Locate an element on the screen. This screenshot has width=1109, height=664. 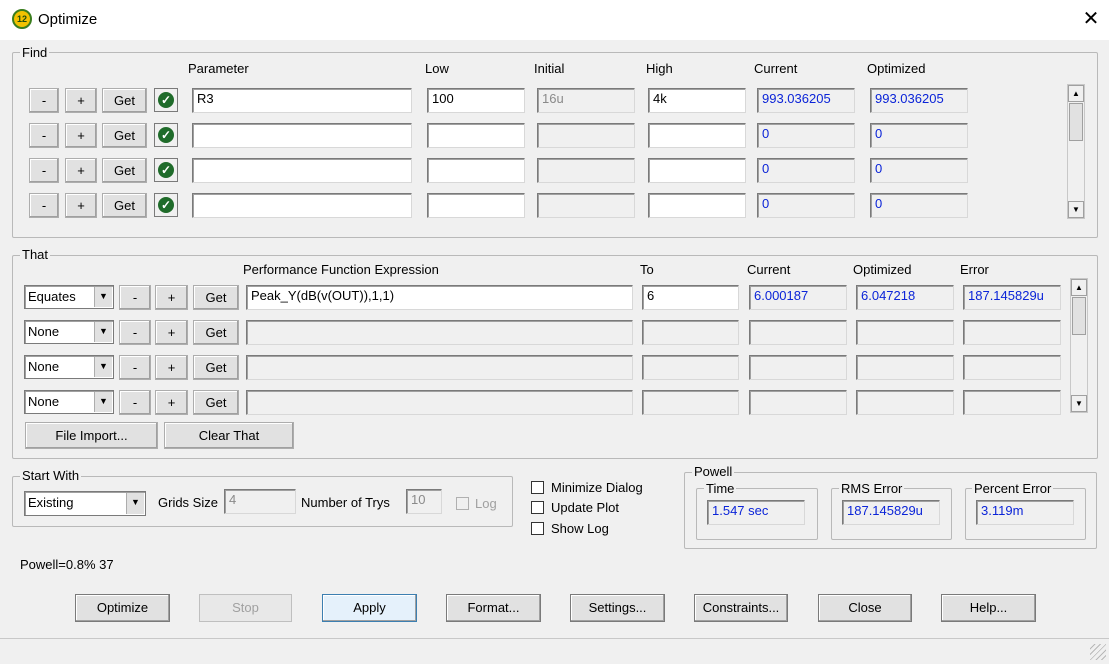
find-initial-field is located at coordinates (586, 170).